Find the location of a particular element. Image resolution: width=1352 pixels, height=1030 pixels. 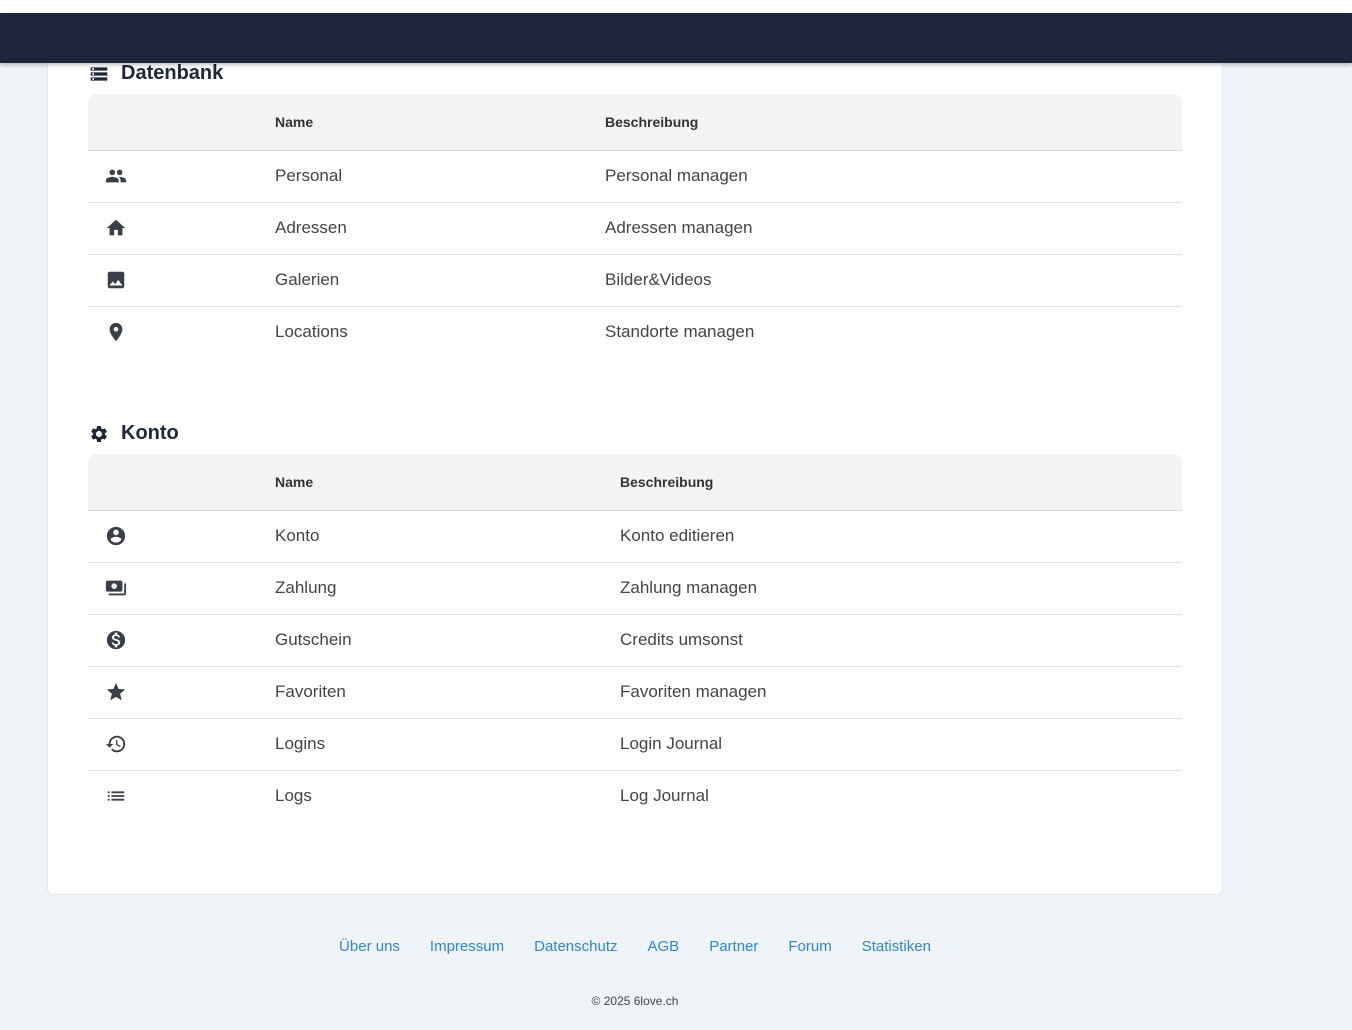

table-row-logs: Logs Log Journal is located at coordinates (635, 796).